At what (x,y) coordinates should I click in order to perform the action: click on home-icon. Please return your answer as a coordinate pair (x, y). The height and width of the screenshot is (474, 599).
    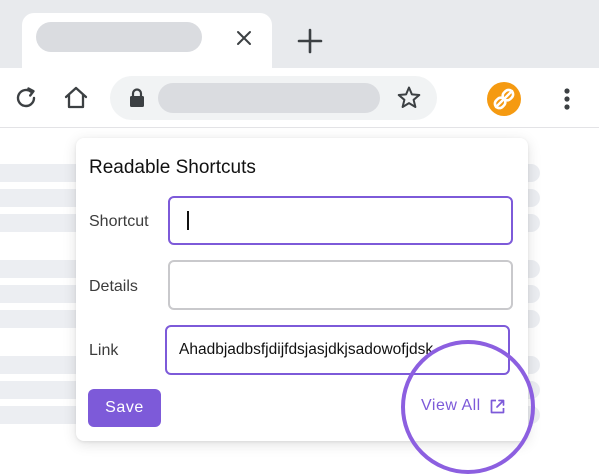
    Looking at the image, I should click on (76, 98).